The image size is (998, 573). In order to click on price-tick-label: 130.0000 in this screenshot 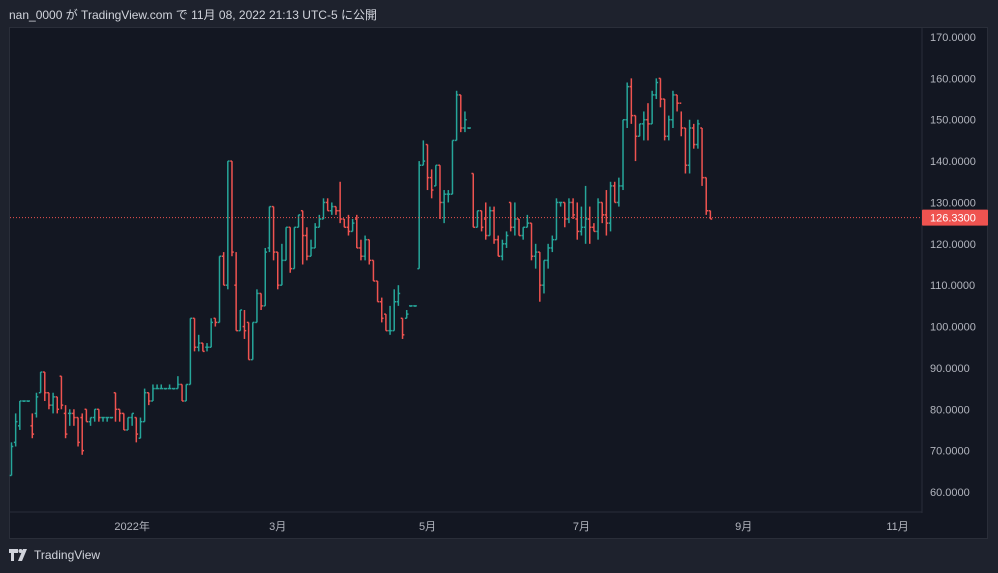, I will do `click(953, 203)`.